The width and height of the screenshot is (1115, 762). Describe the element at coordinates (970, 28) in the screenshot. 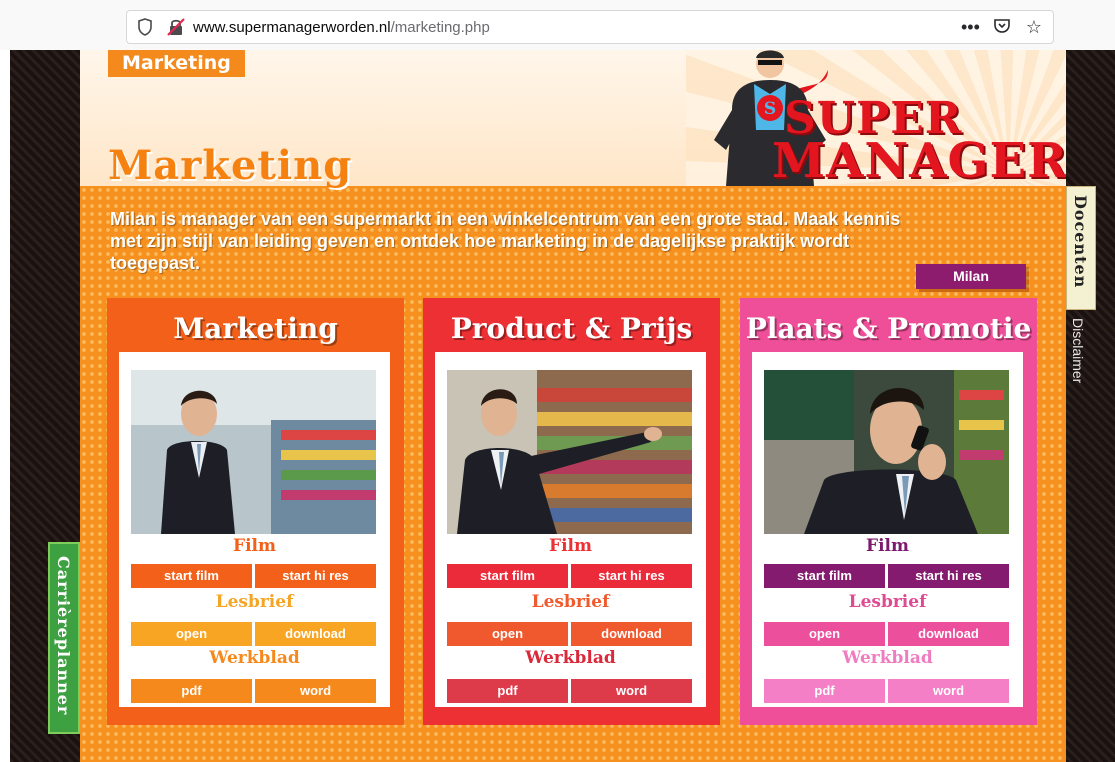

I see `more-icon: •••` at that location.